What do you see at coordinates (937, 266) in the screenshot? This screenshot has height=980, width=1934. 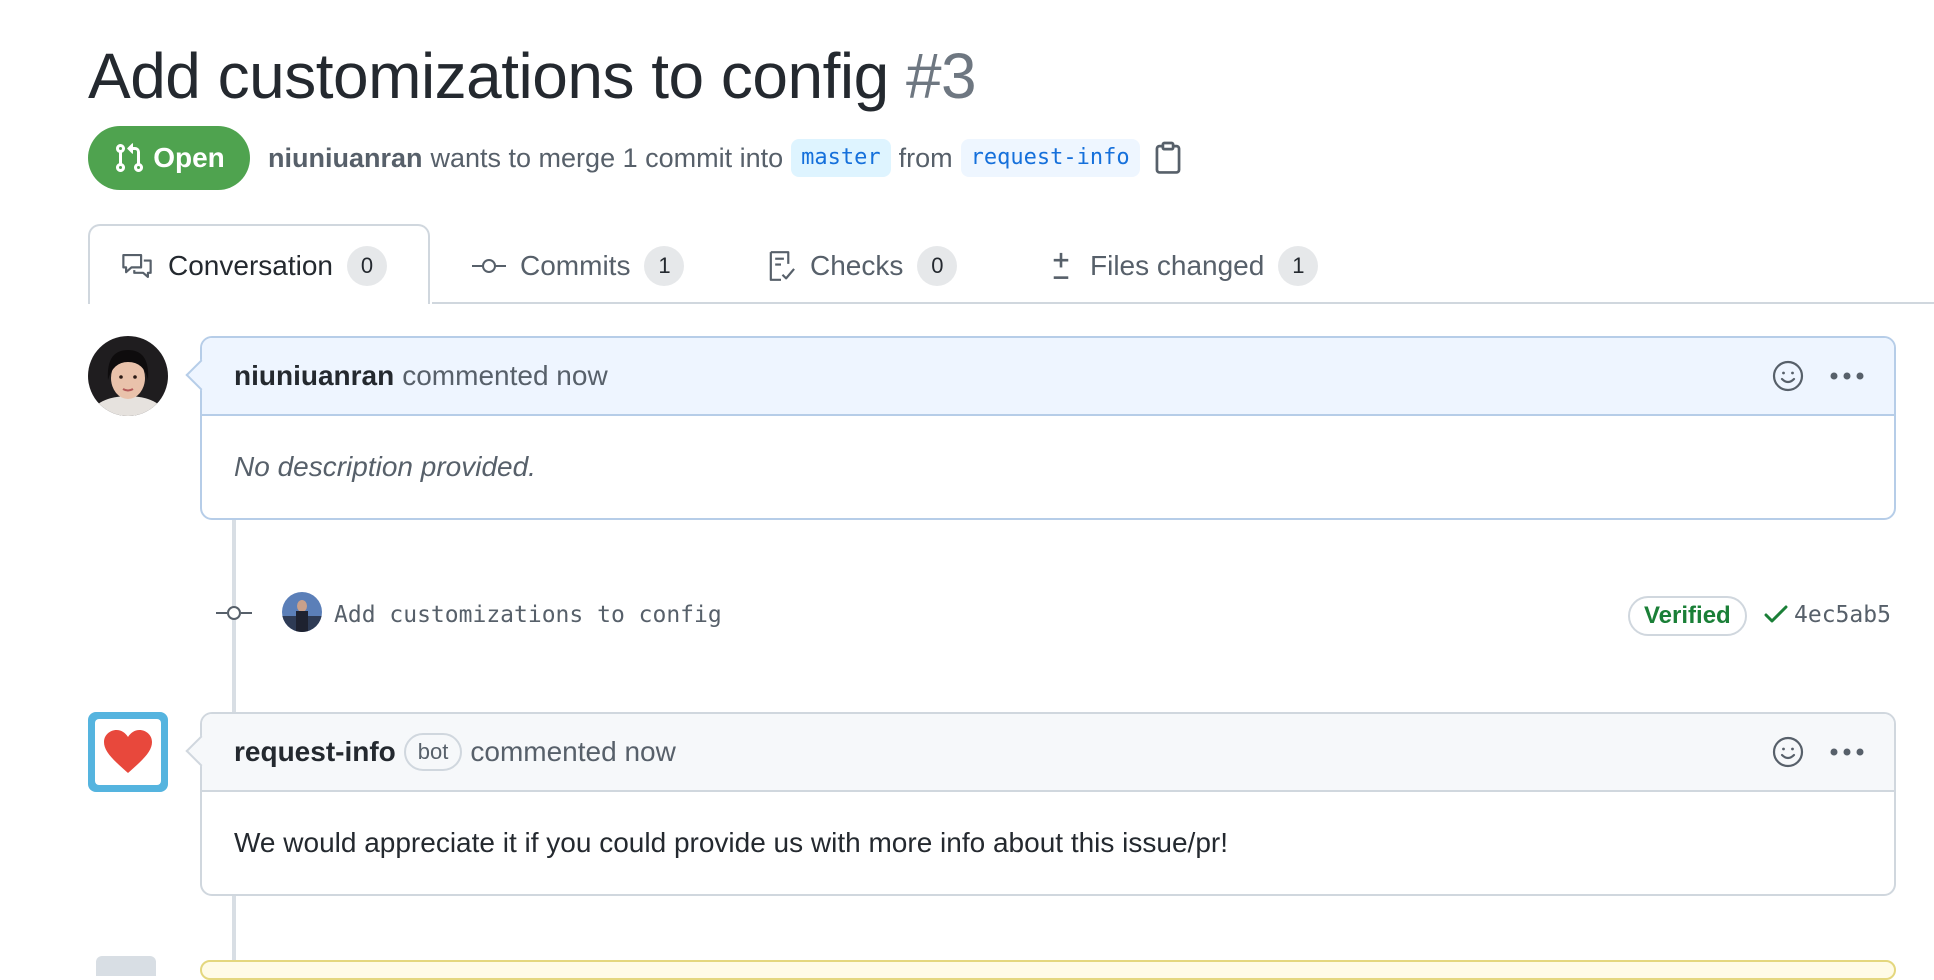 I see `tab-checks-count: 0` at bounding box center [937, 266].